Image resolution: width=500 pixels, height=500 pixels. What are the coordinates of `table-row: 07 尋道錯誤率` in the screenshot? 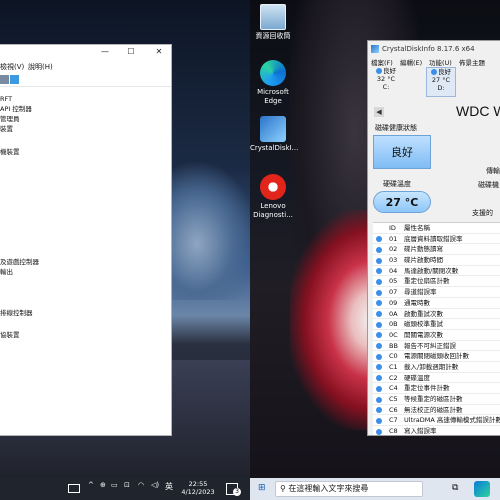 It's located at (436, 292).